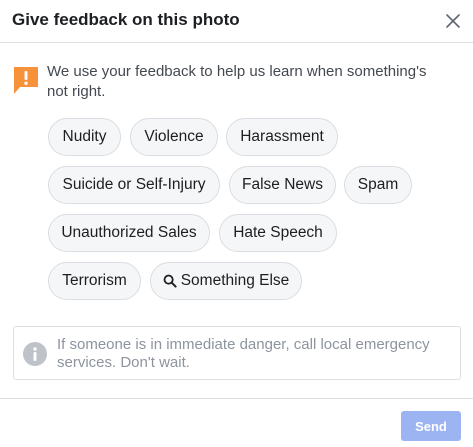  Describe the element at coordinates (35, 354) in the screenshot. I see `info-icon` at that location.